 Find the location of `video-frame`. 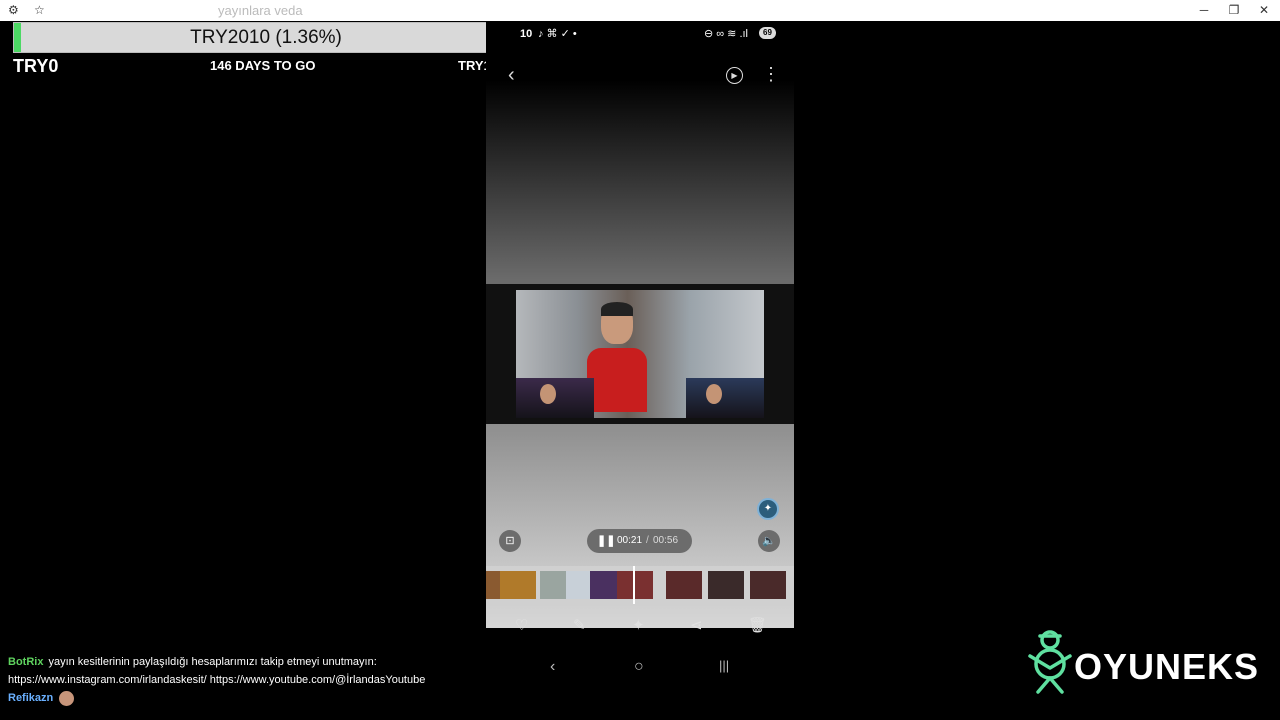

video-frame is located at coordinates (640, 354).